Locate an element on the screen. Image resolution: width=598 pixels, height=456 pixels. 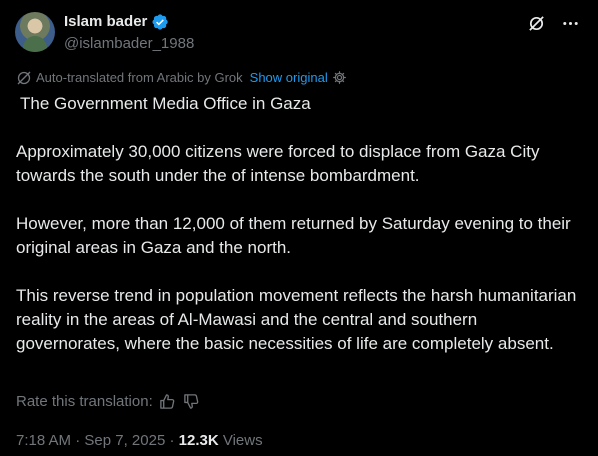
more-icon is located at coordinates (570, 23).